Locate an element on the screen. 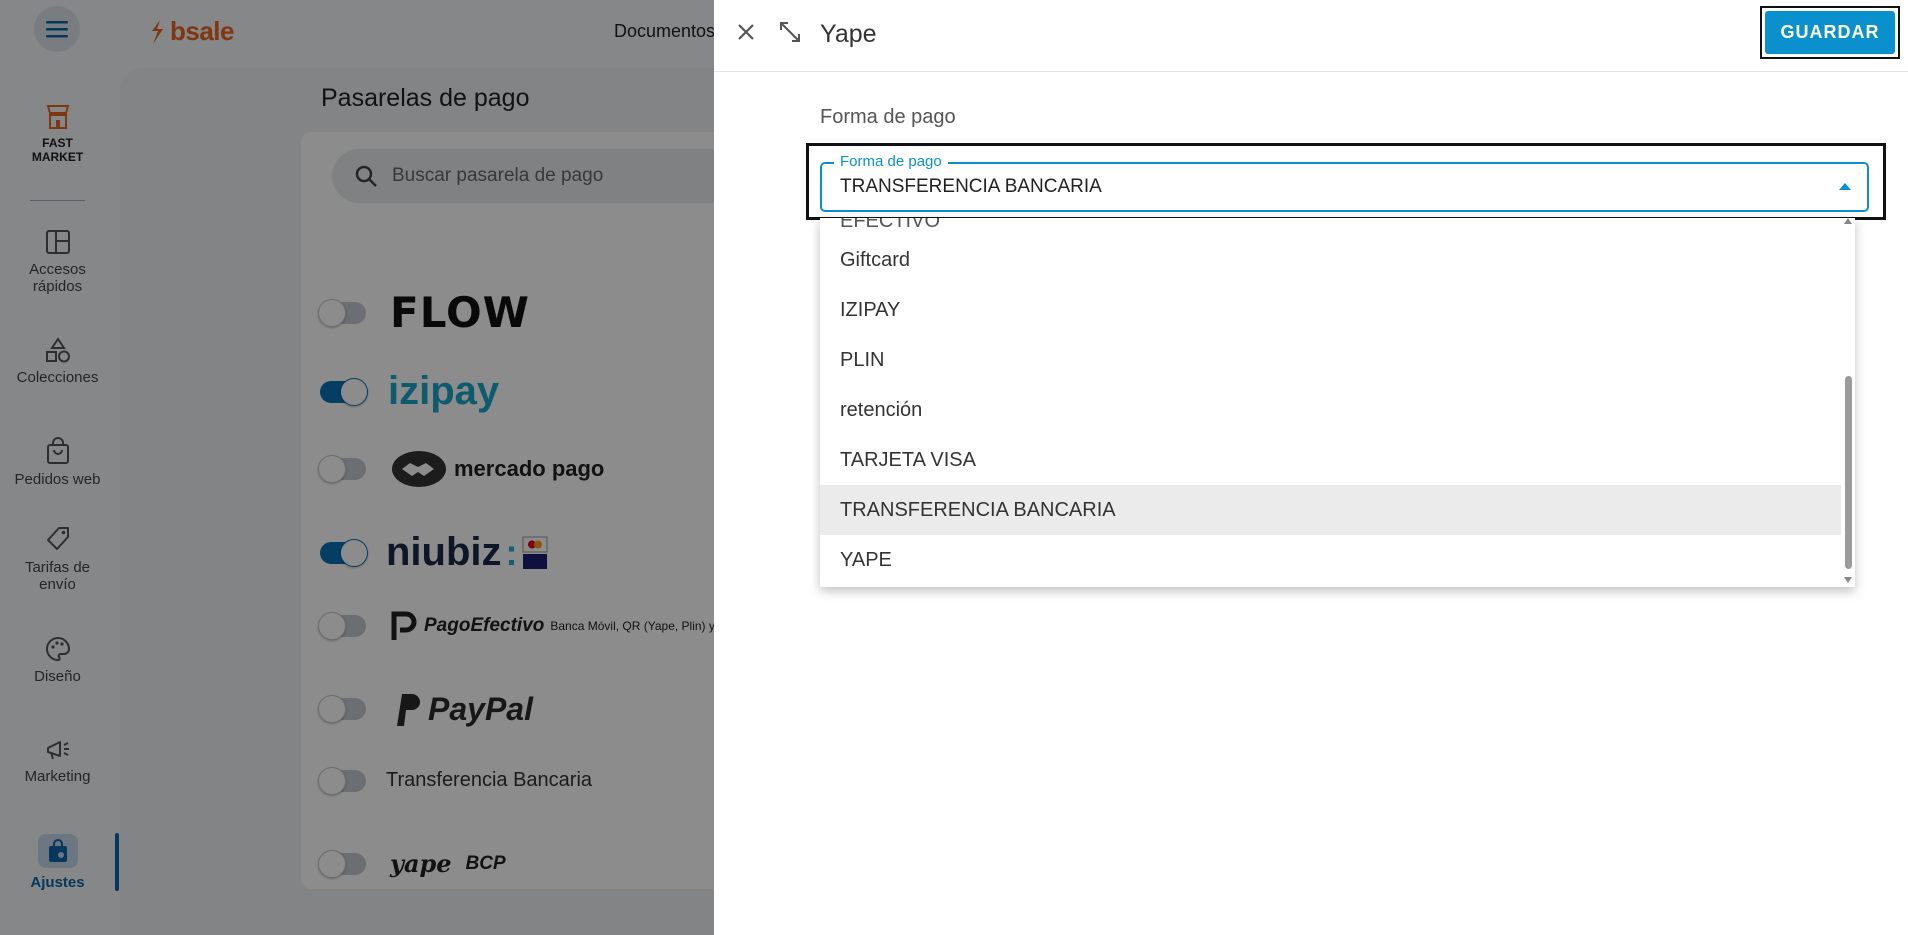 The image size is (1908, 935). dropdown-option-selected: TRANSFERENCIA BANCARIA is located at coordinates (1330, 510).